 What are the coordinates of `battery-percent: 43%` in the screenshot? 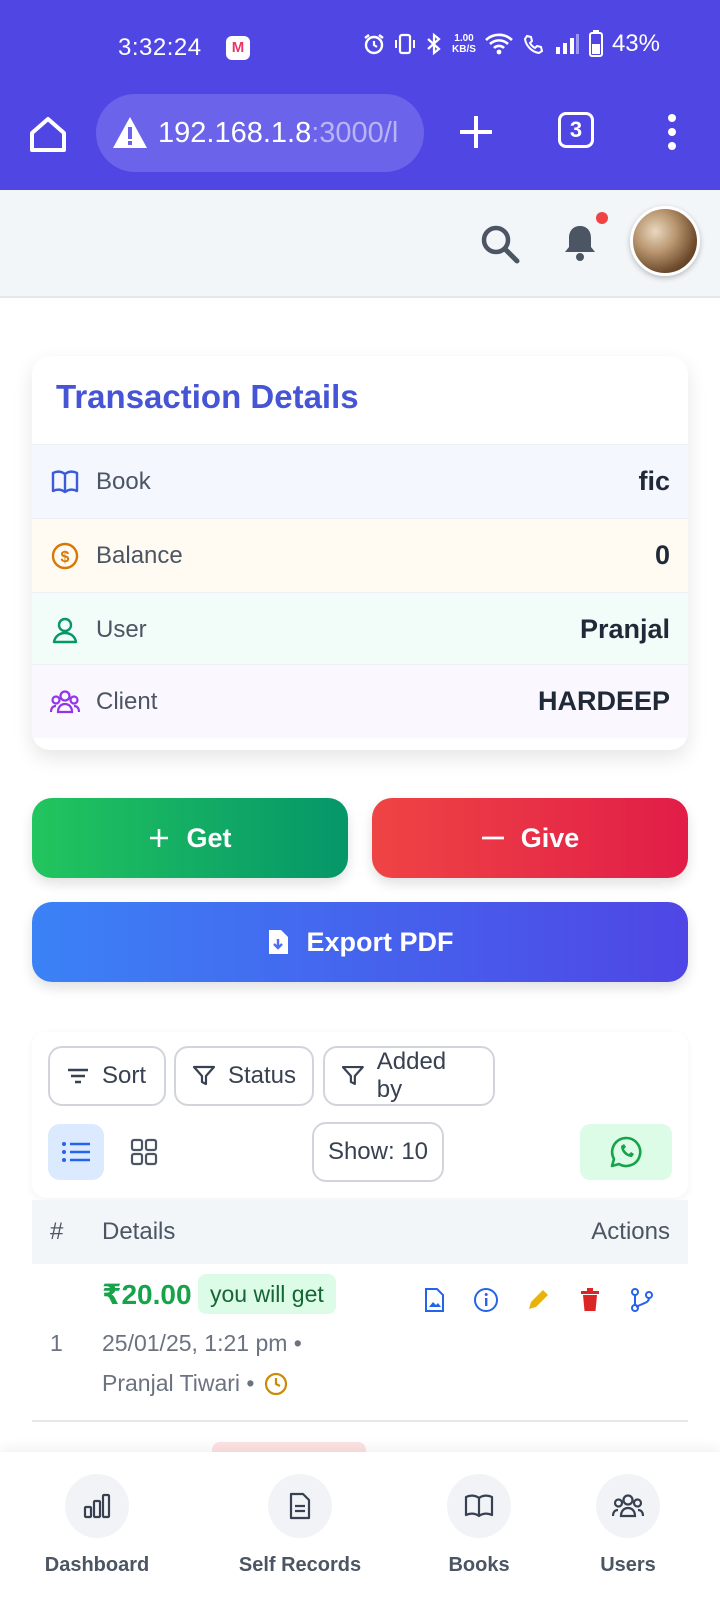 It's located at (635, 43).